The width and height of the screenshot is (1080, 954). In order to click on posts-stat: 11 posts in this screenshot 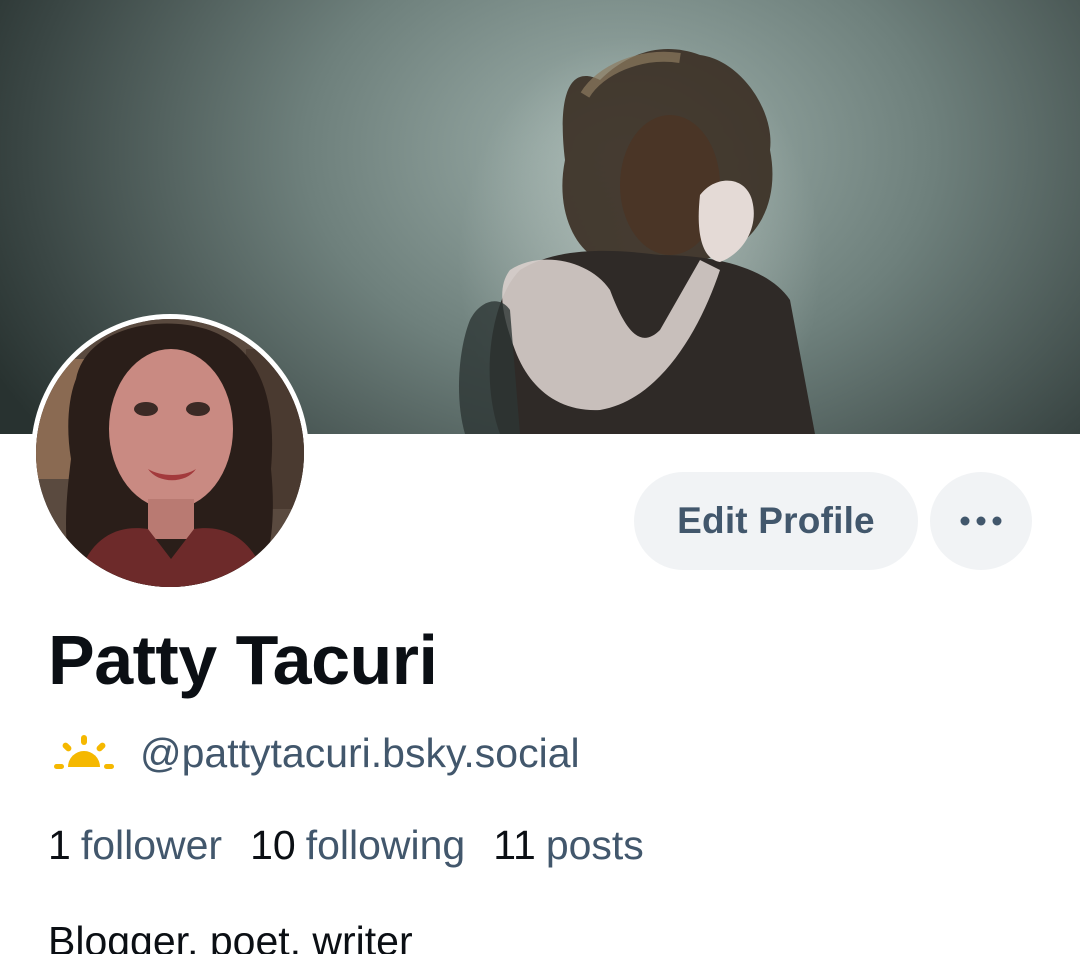, I will do `click(568, 845)`.